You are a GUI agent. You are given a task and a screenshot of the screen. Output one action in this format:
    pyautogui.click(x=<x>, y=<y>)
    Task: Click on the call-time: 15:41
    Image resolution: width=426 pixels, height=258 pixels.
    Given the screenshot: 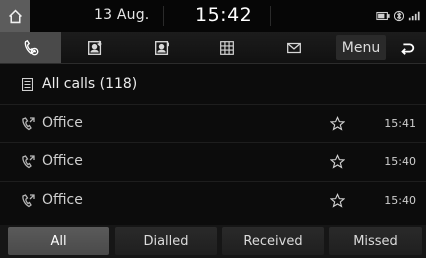 What is the action you would take?
    pyautogui.click(x=400, y=123)
    